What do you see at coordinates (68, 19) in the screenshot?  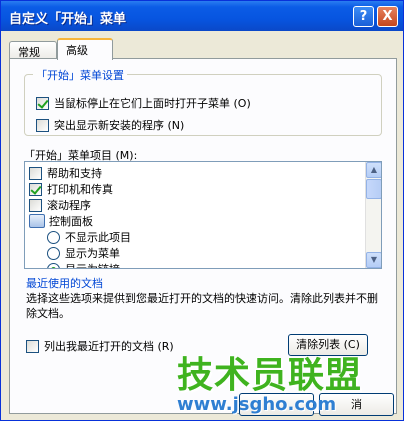 I see `window-title: 自定义「开始」菜单` at bounding box center [68, 19].